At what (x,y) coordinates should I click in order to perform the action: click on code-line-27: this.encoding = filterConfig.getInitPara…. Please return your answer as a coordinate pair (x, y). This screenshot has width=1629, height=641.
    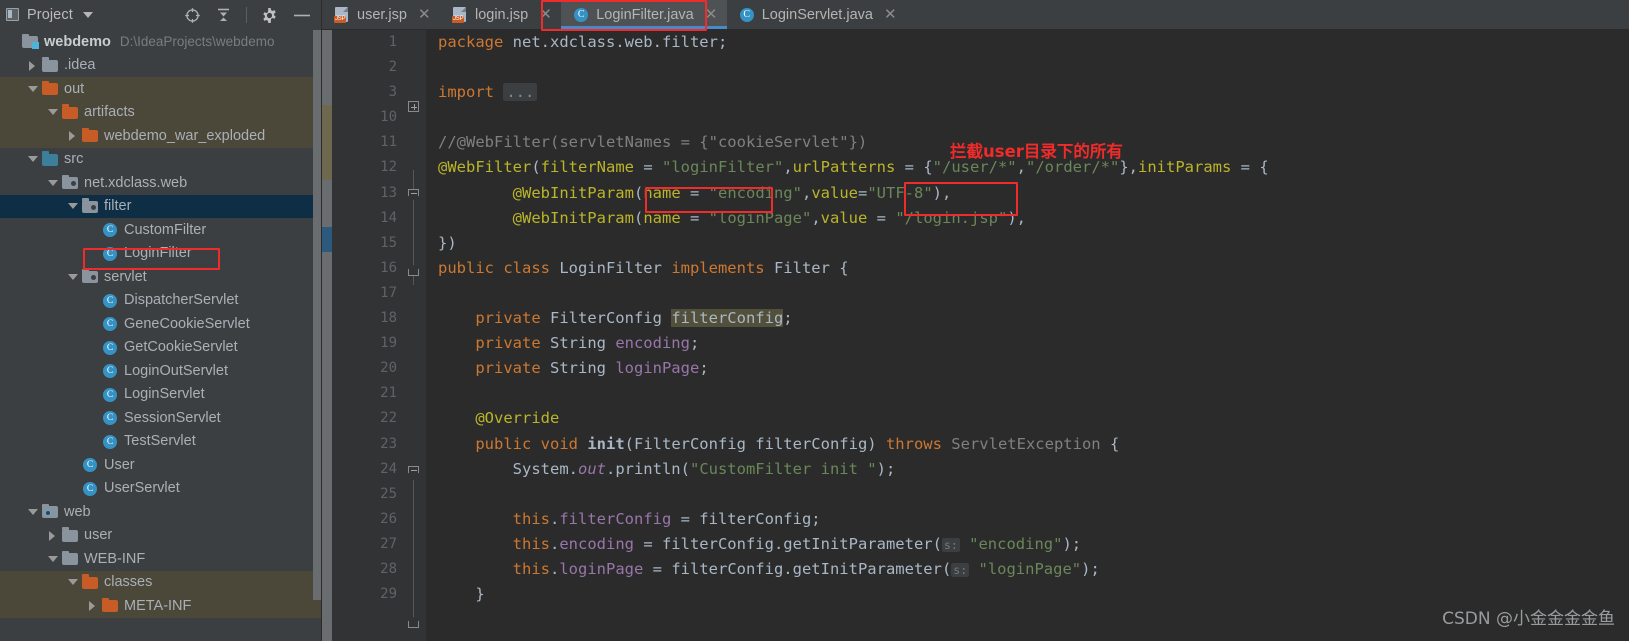
    Looking at the image, I should click on (1033, 544).